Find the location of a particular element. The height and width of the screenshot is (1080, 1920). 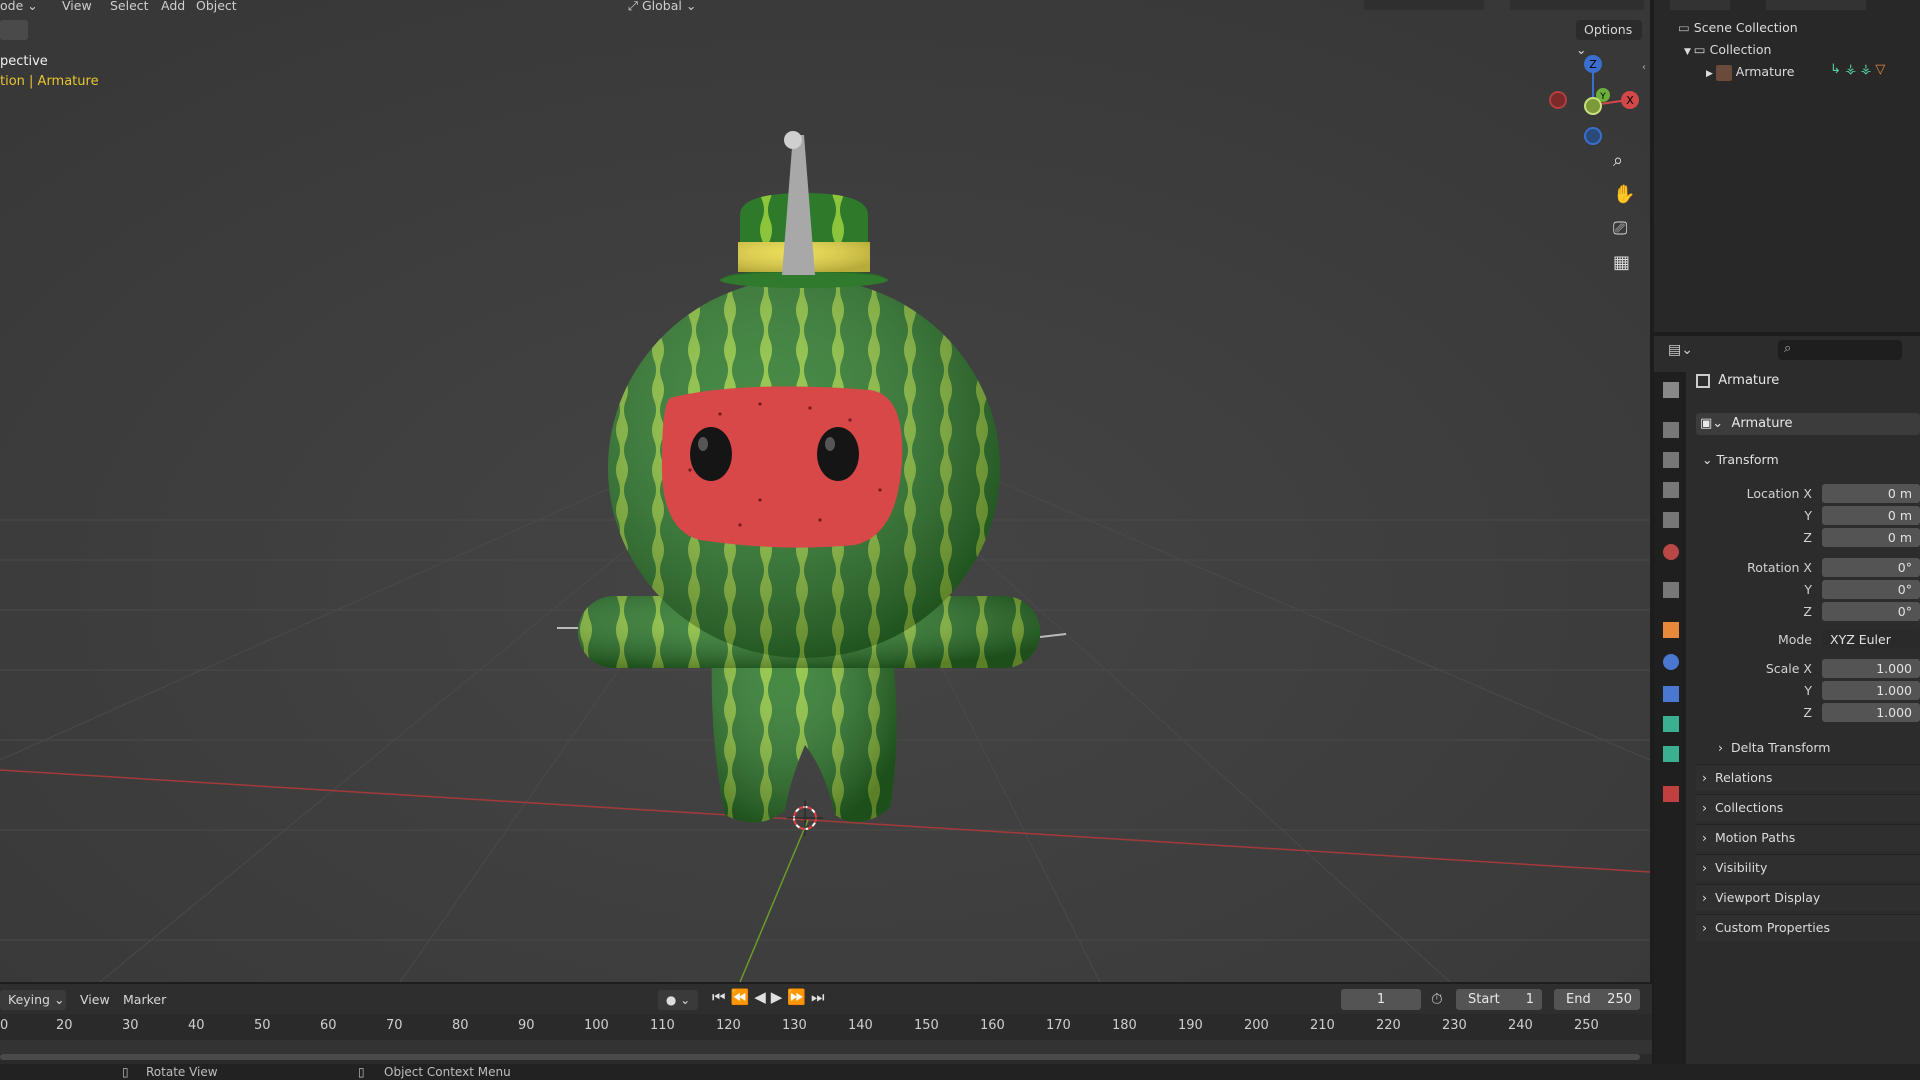

scene-tab-icon is located at coordinates (1671, 520).